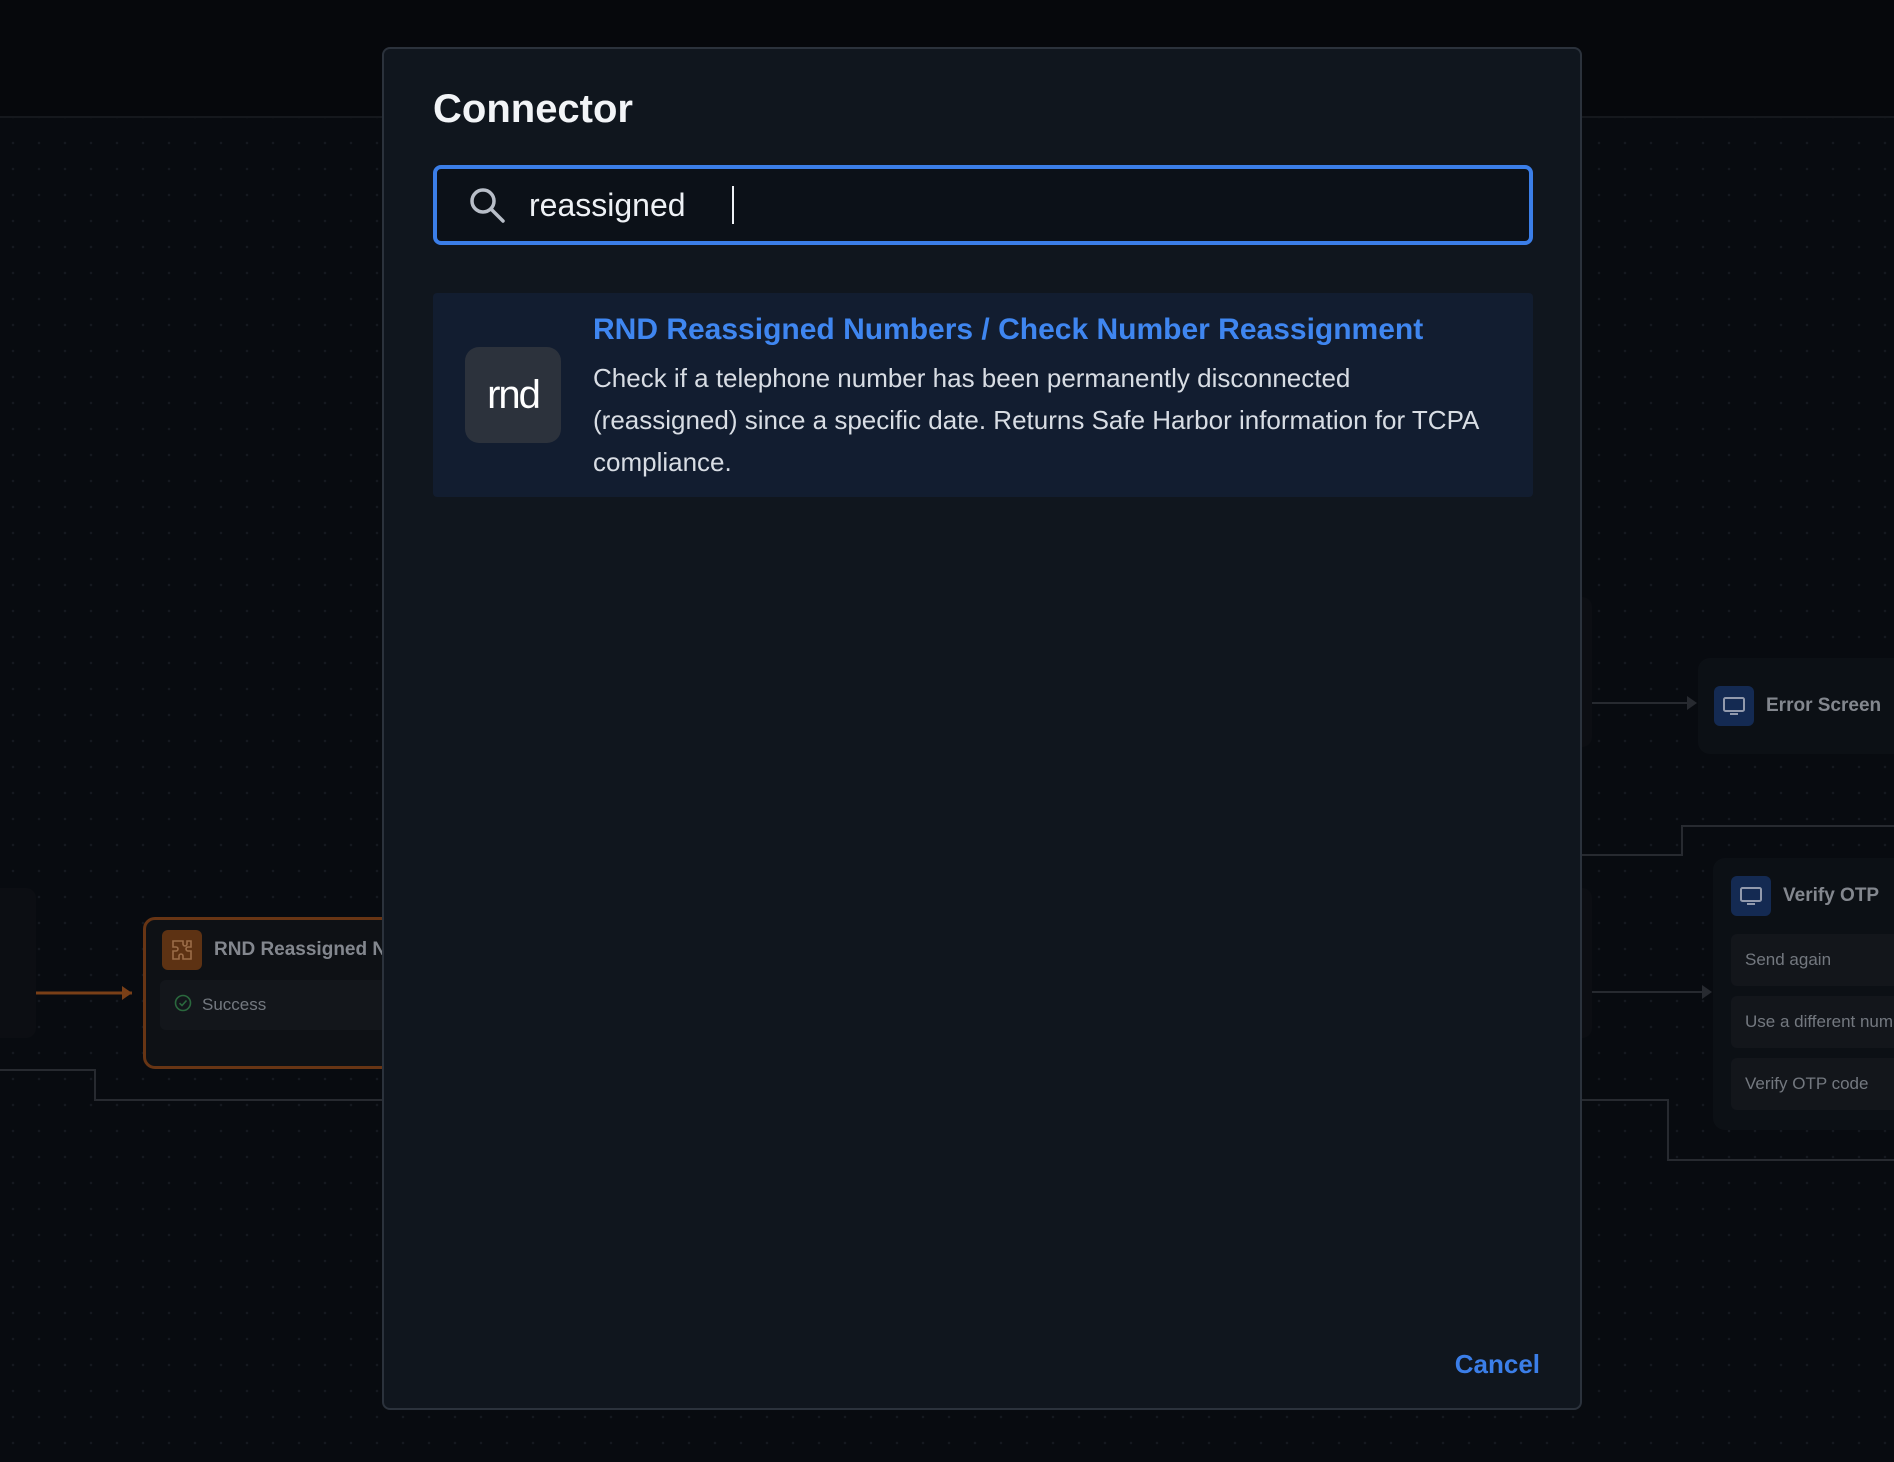 This screenshot has height=1462, width=1894. I want to click on search-input, so click(1019, 205).